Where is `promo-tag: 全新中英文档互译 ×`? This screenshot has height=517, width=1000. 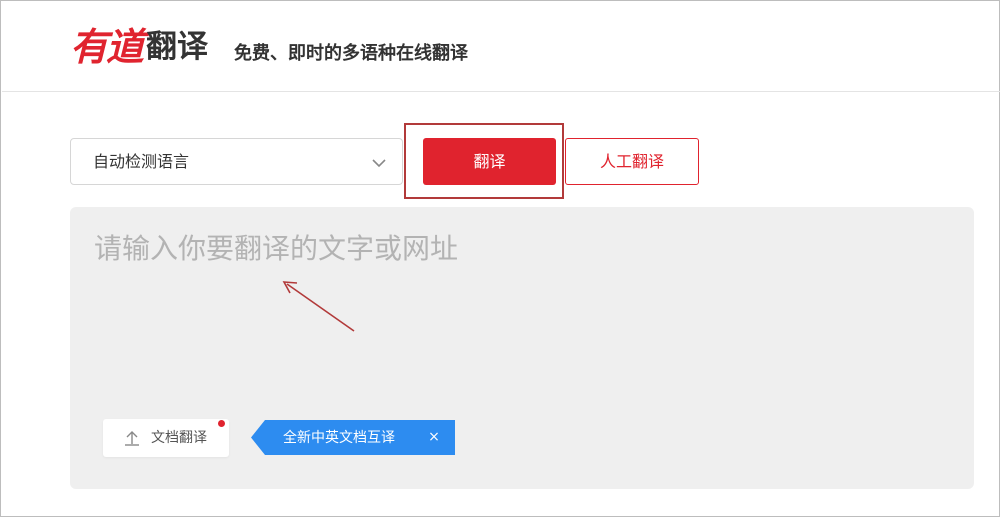 promo-tag: 全新中英文档互译 × is located at coordinates (353, 437).